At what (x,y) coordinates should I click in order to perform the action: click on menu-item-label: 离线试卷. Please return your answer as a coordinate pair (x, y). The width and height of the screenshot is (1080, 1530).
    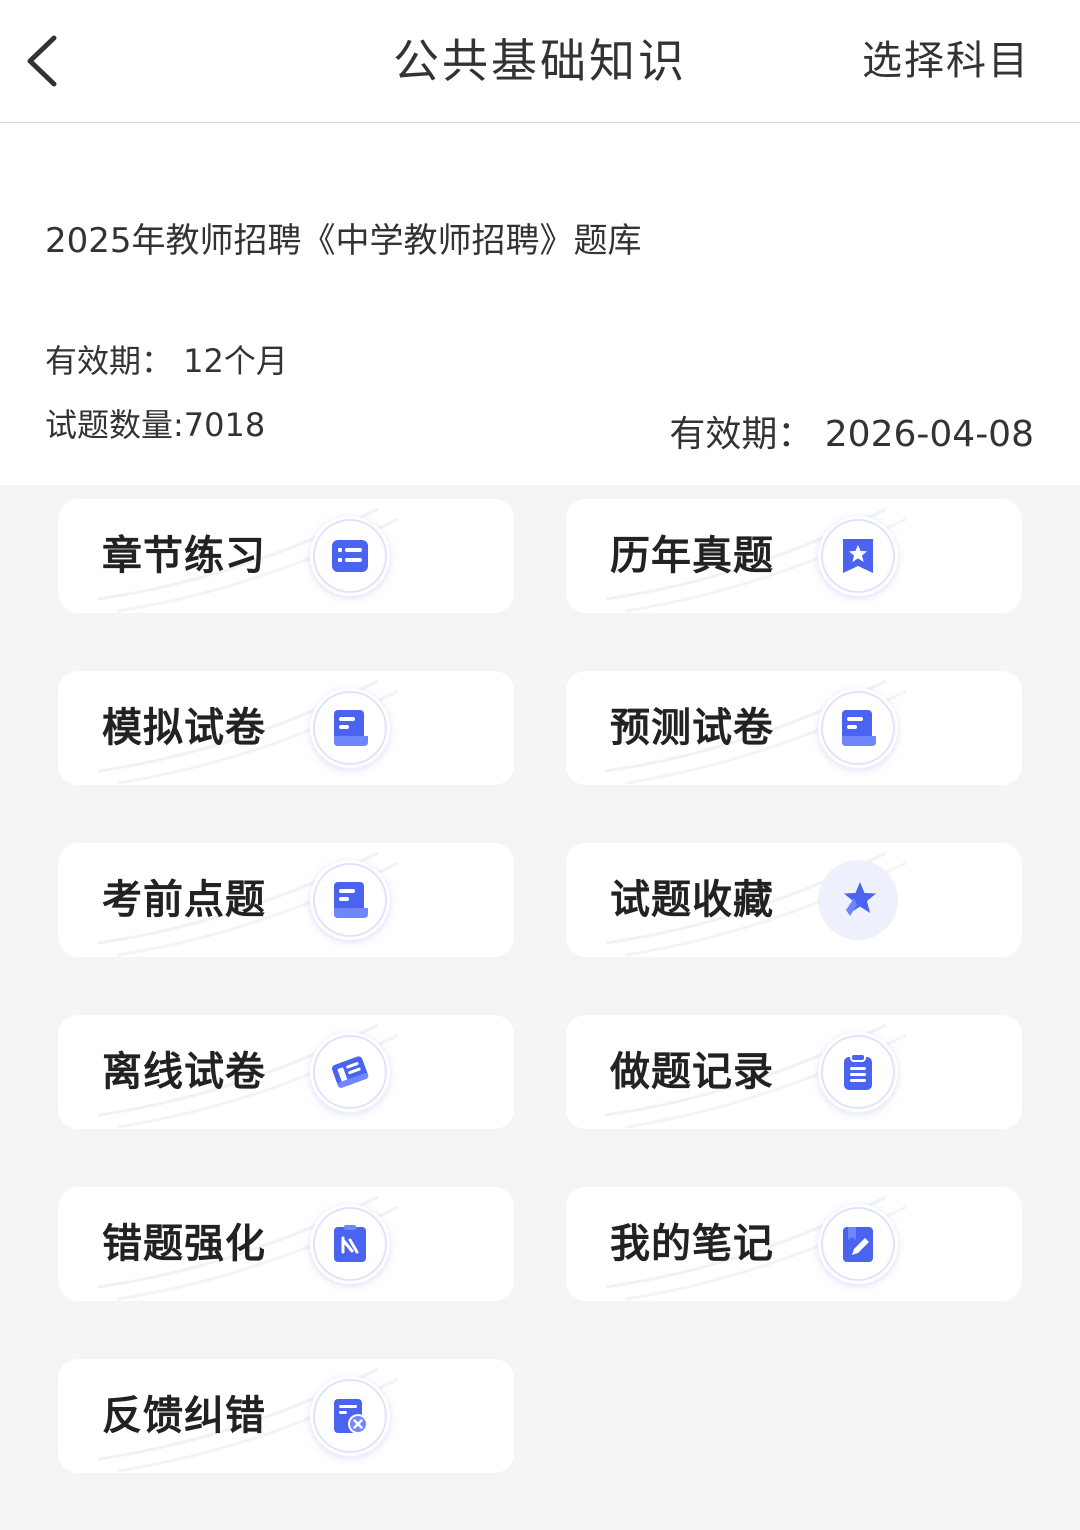
    Looking at the image, I should click on (184, 1072).